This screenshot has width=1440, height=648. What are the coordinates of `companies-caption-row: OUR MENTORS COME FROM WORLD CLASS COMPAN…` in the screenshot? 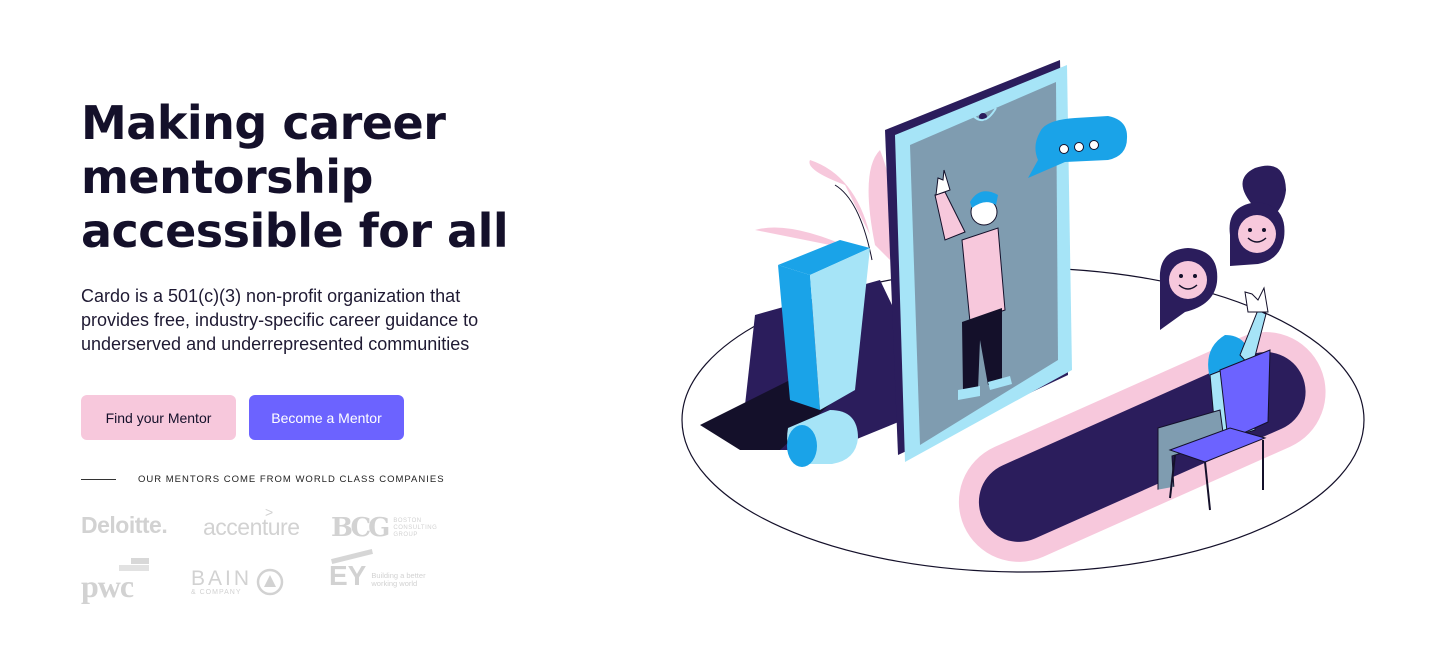 It's located at (263, 479).